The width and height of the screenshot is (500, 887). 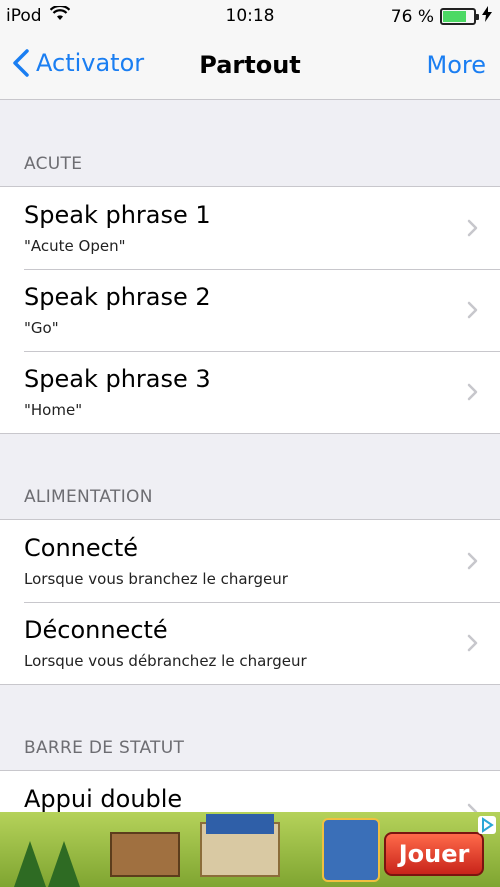 What do you see at coordinates (459, 16) in the screenshot?
I see `battery-icon` at bounding box center [459, 16].